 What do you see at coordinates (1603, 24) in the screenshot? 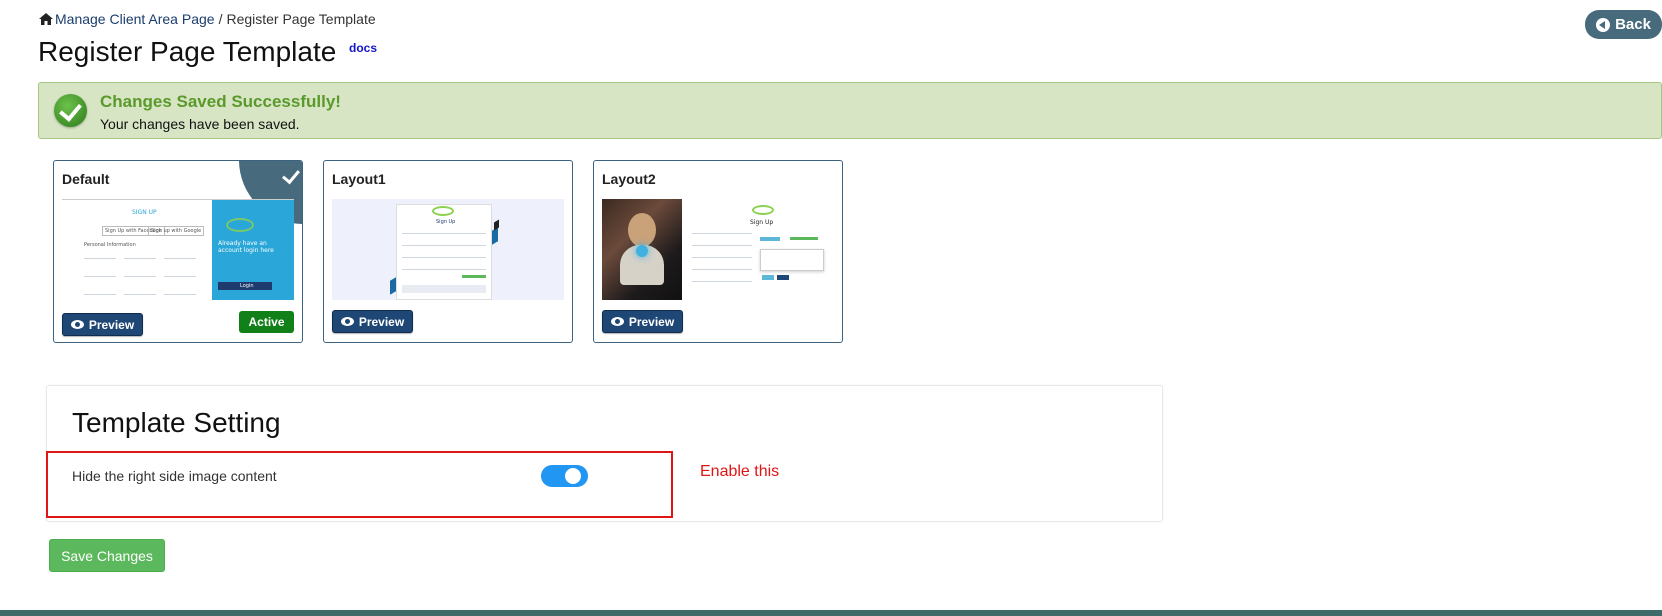
I see `arrow-left-circle-icon` at bounding box center [1603, 24].